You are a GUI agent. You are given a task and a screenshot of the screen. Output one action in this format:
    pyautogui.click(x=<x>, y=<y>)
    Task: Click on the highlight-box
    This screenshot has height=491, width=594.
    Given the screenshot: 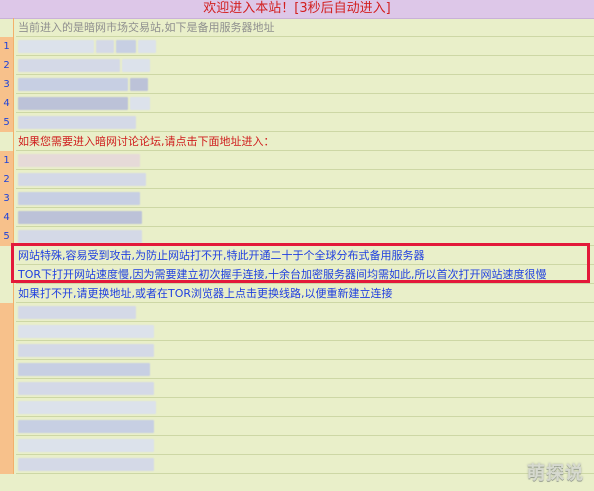 What is the action you would take?
    pyautogui.click(x=300, y=263)
    